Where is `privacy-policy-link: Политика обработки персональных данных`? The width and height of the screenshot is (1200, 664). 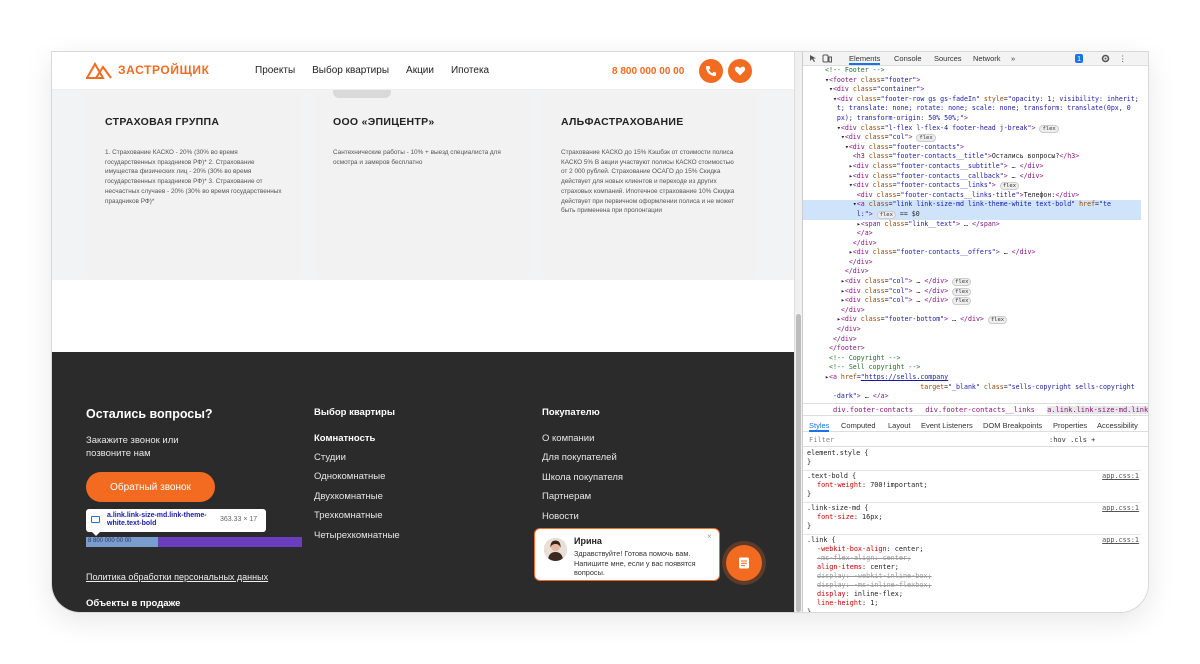
privacy-policy-link: Политика обработки персональных данных is located at coordinates (177, 577).